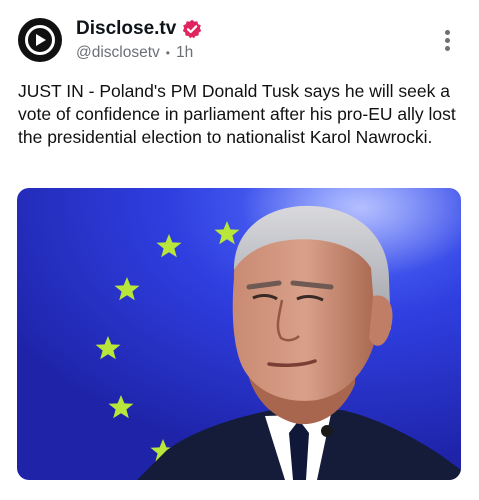 The image size is (479, 500). I want to click on account-meta: @disclosetv • 1h, so click(134, 53).